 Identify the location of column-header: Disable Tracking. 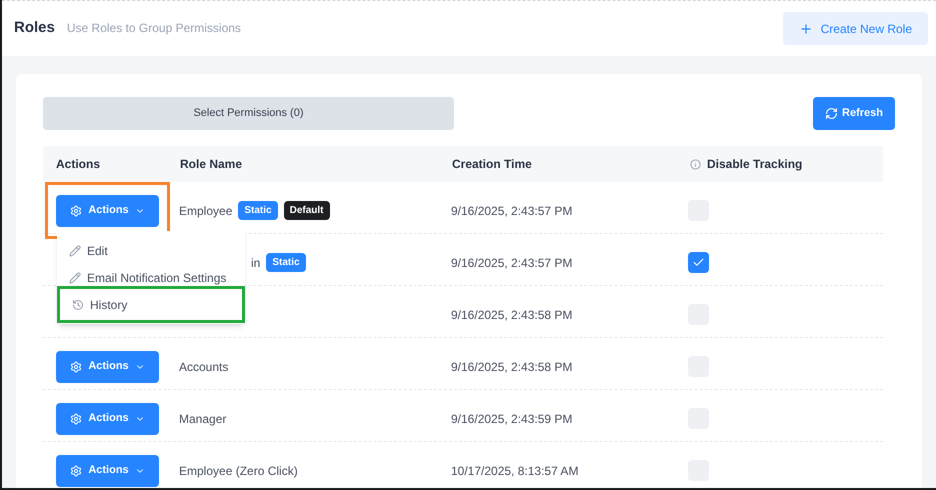
(754, 164).